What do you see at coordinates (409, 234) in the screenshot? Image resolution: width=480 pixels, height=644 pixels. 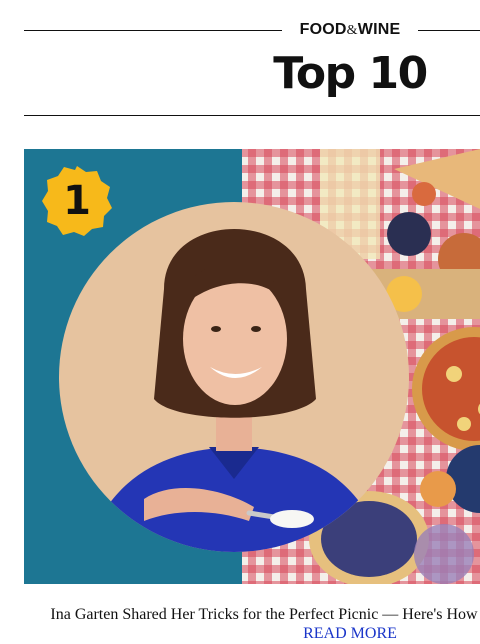 I see `blueberry-bowl` at bounding box center [409, 234].